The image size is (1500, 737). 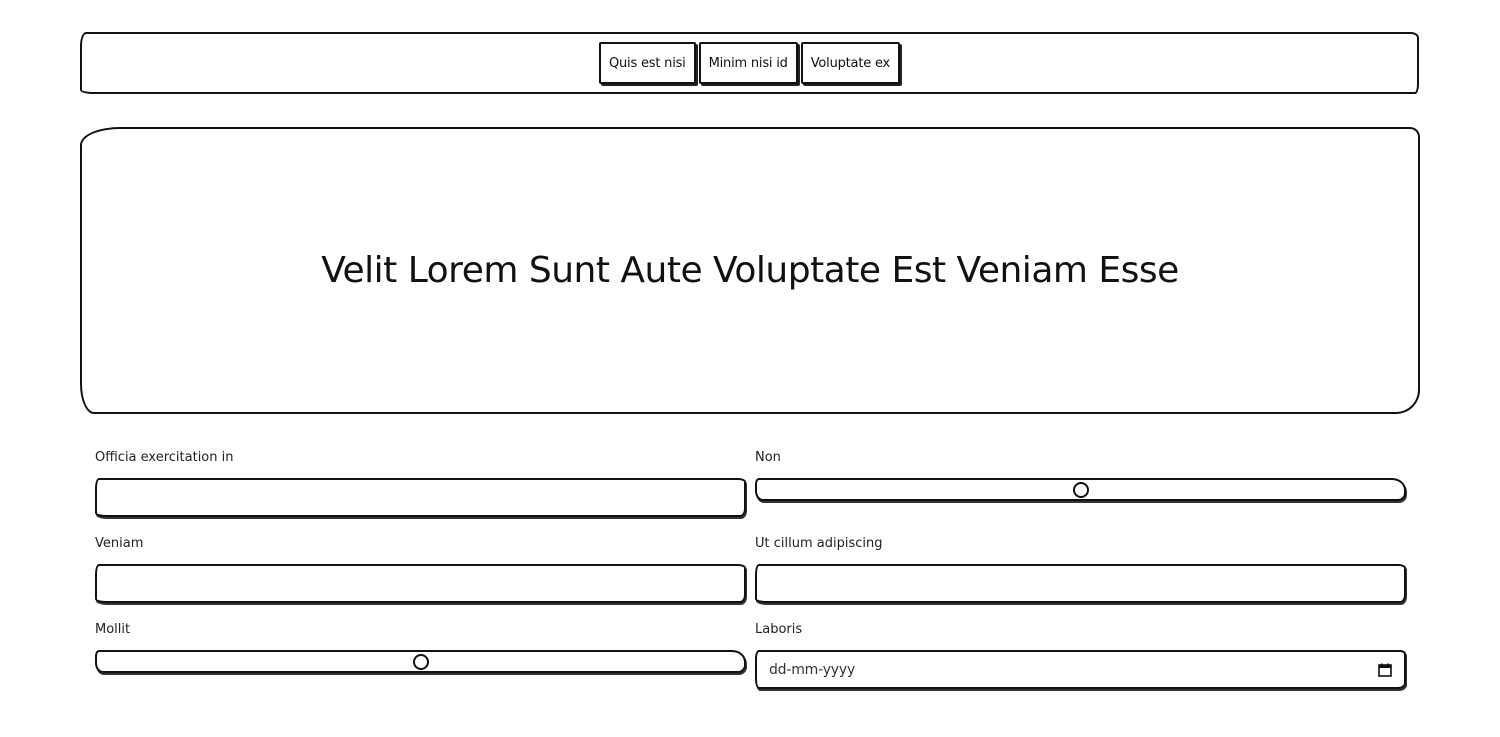 I want to click on calendar-icon, so click(x=1385, y=670).